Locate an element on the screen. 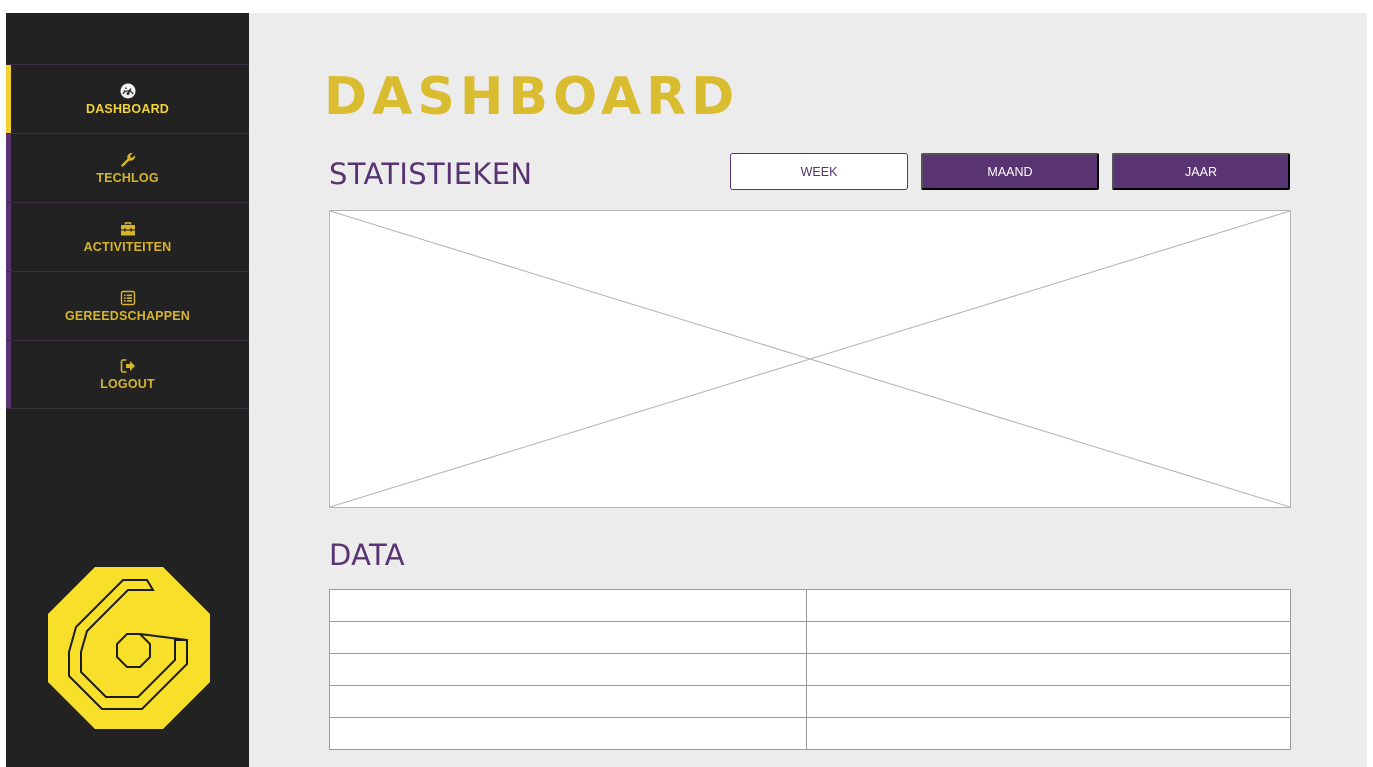 The image size is (1373, 767). sign-out-icon is located at coordinates (127, 366).